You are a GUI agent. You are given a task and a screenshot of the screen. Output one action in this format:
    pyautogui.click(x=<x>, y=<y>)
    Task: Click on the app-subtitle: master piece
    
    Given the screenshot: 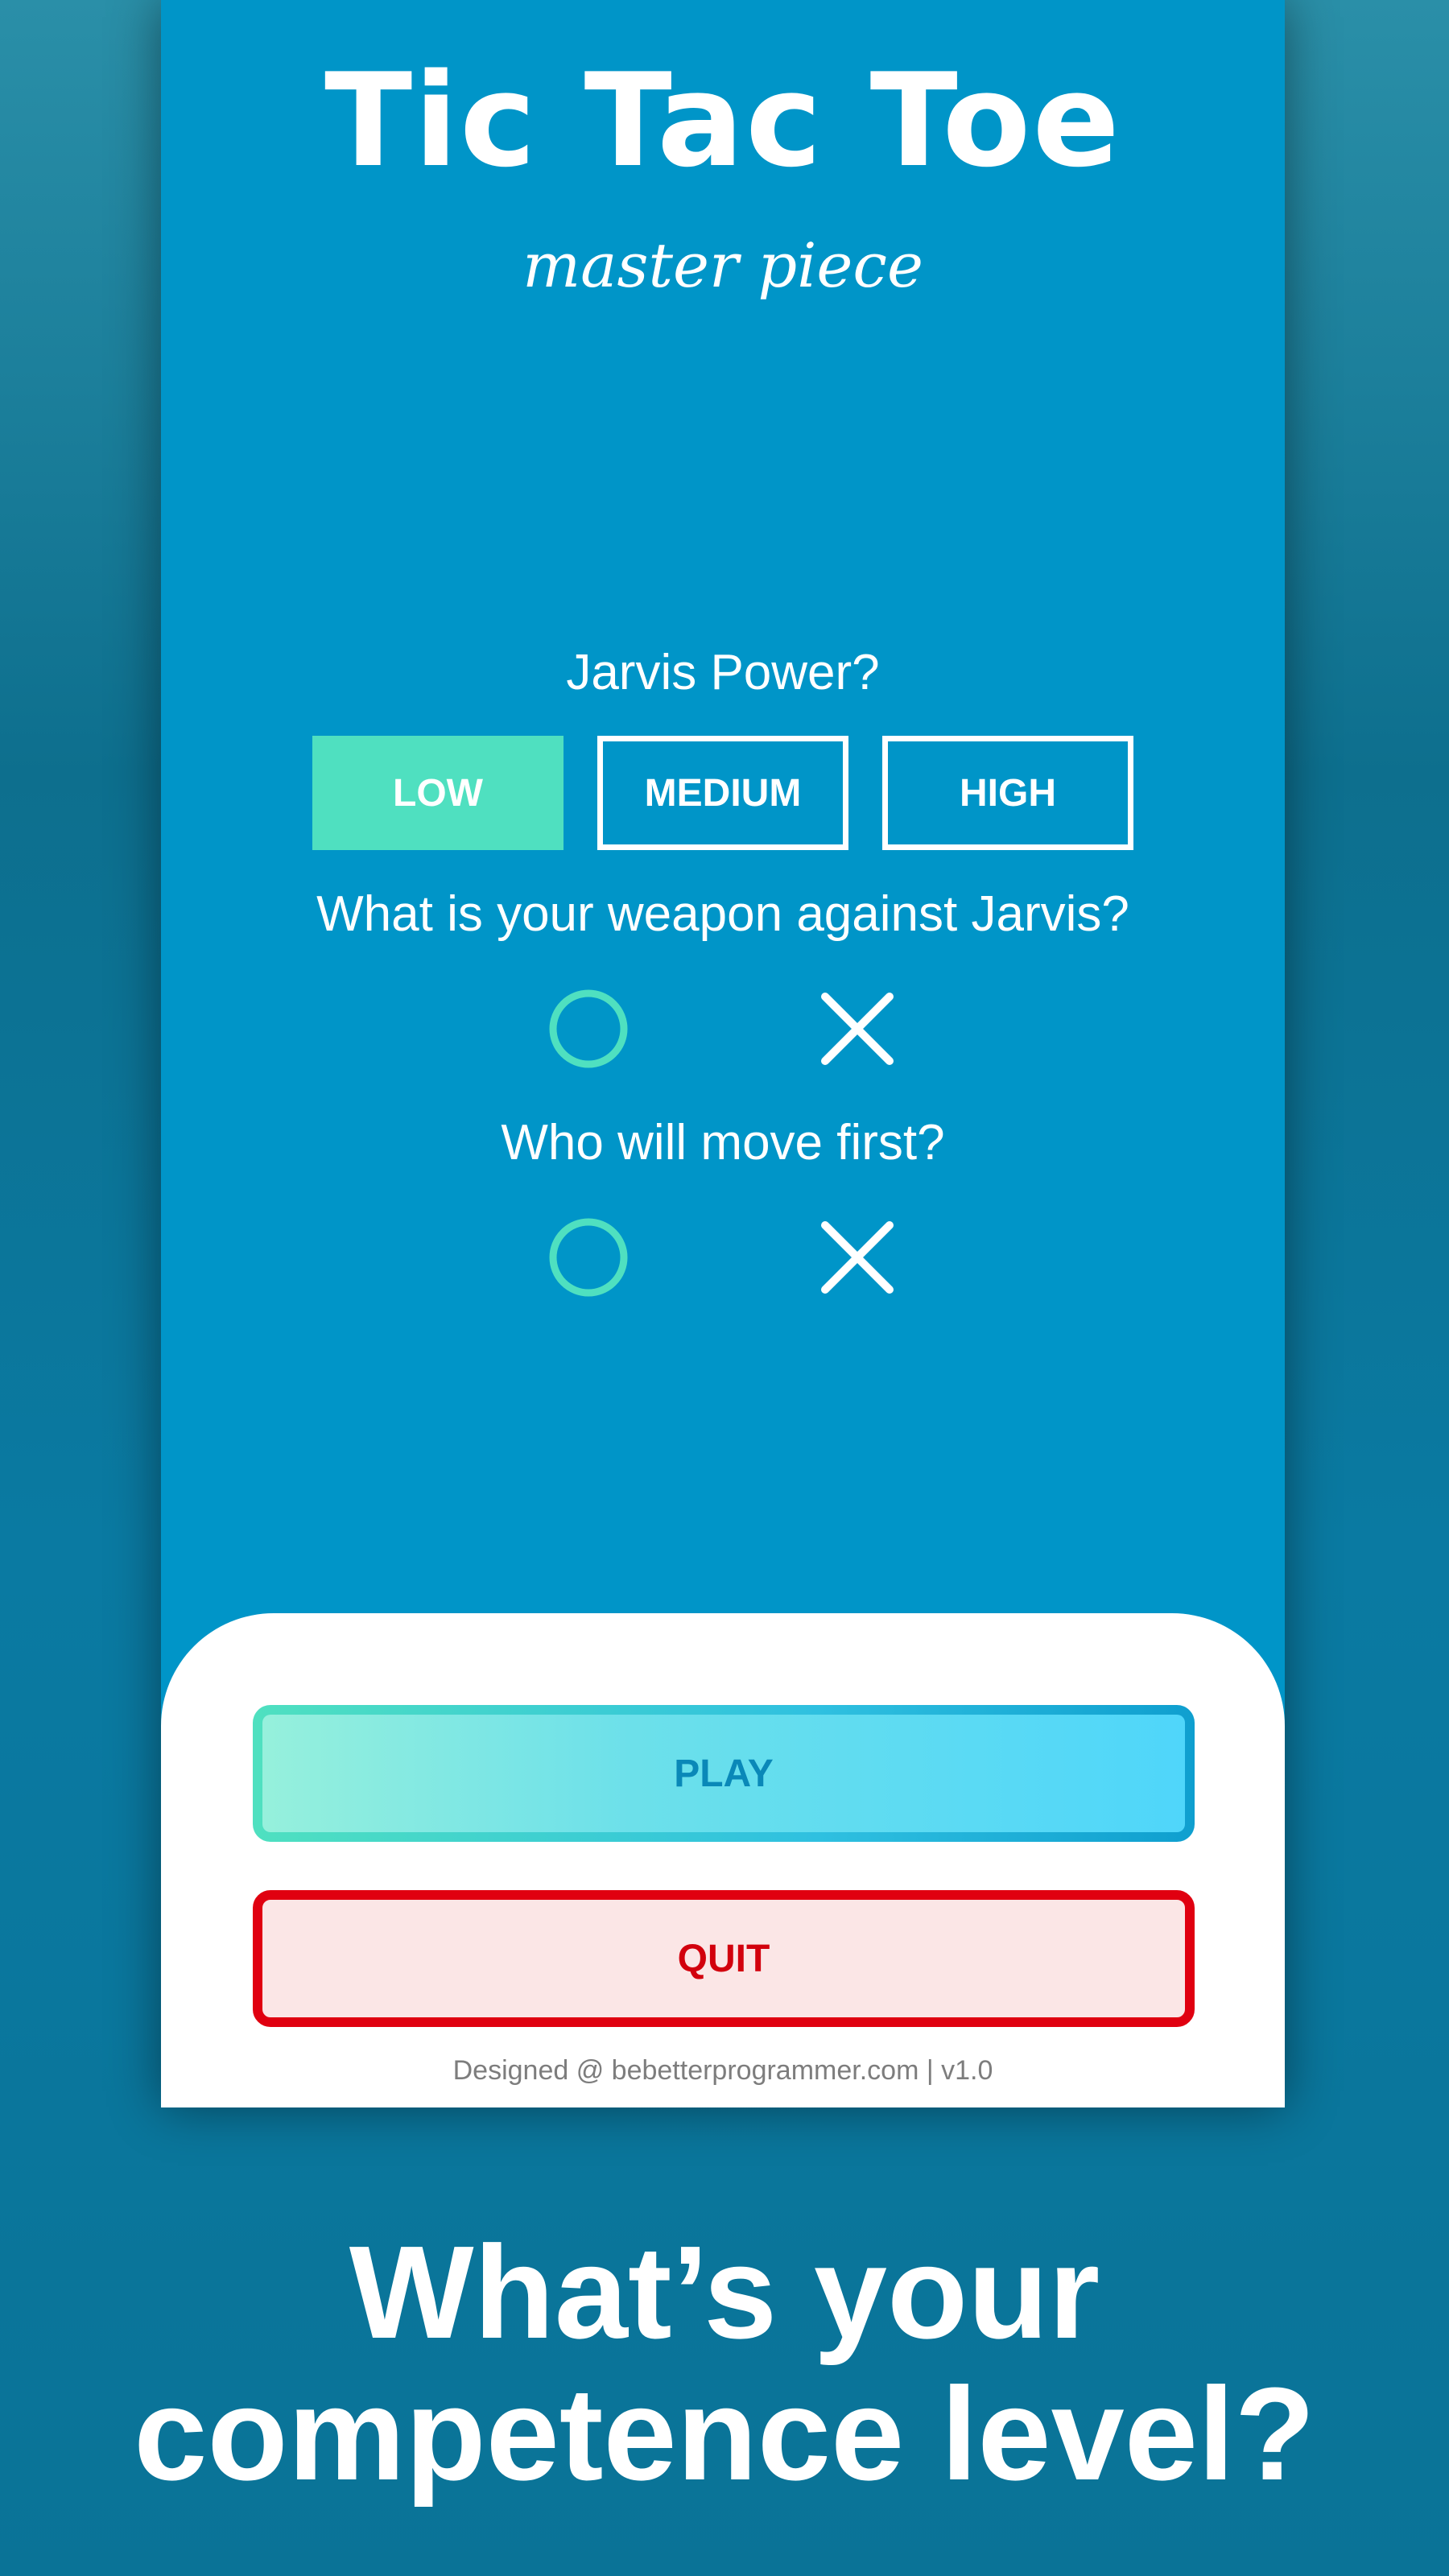 What is the action you would take?
    pyautogui.click(x=722, y=265)
    